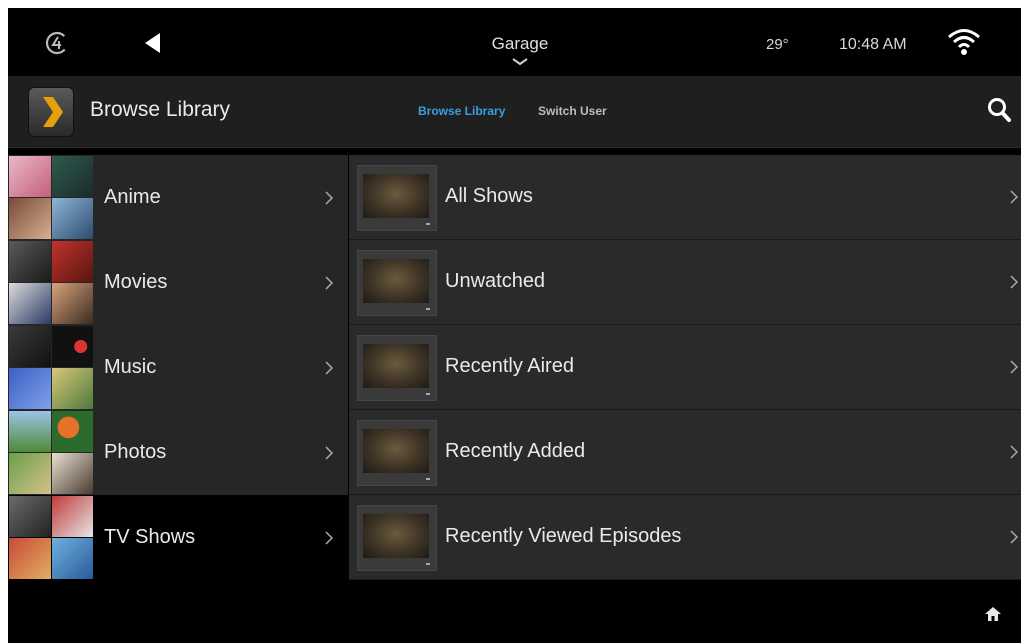 This screenshot has width=1021, height=643. Describe the element at coordinates (572, 111) in the screenshot. I see `tab-switch-user: Switch User` at that location.